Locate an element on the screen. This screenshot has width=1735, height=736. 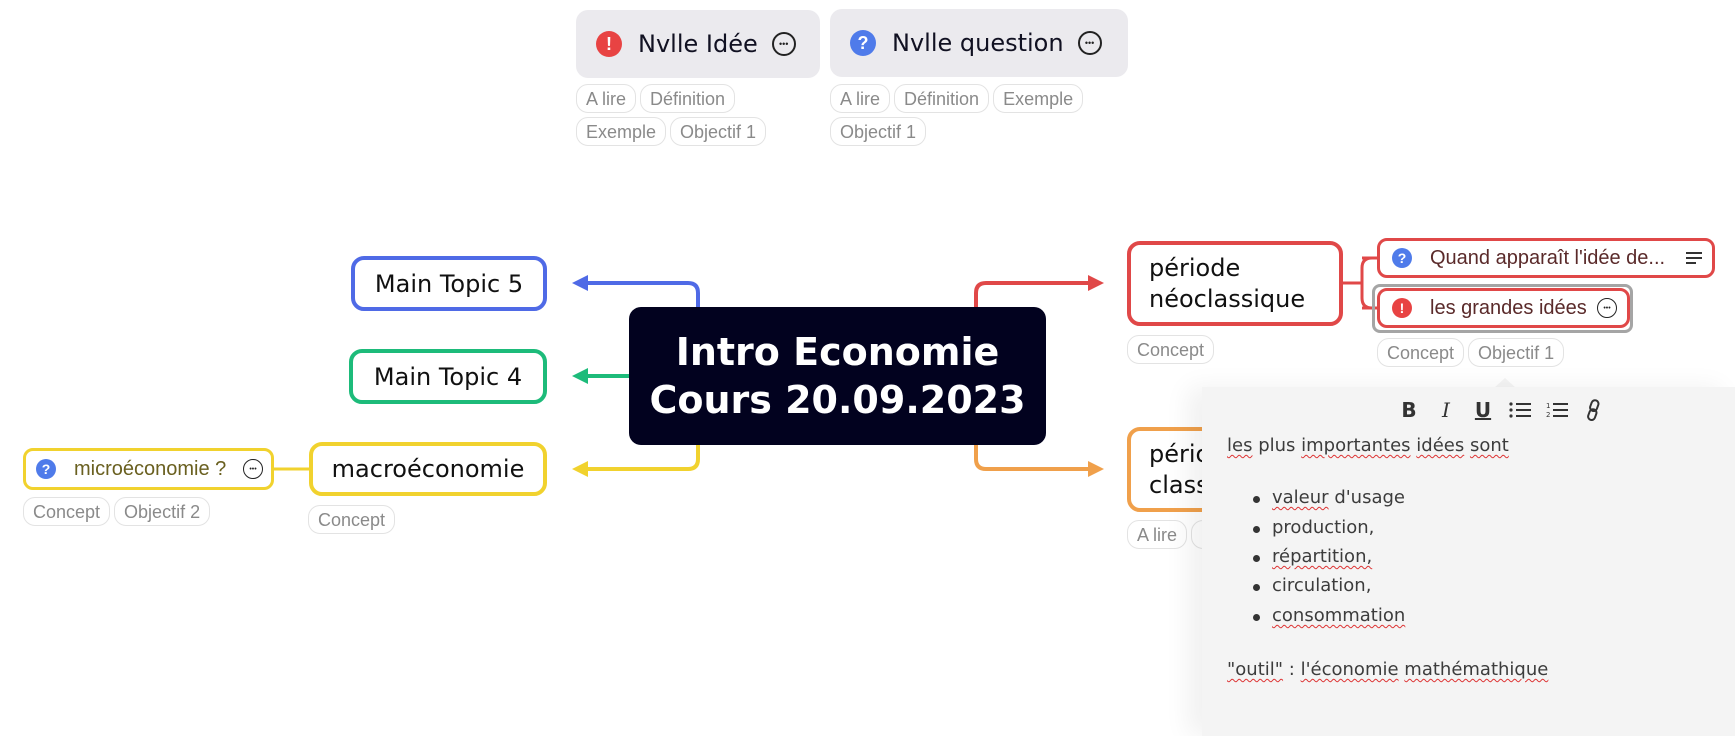
node-label: Nvlle Idée is located at coordinates (698, 44).